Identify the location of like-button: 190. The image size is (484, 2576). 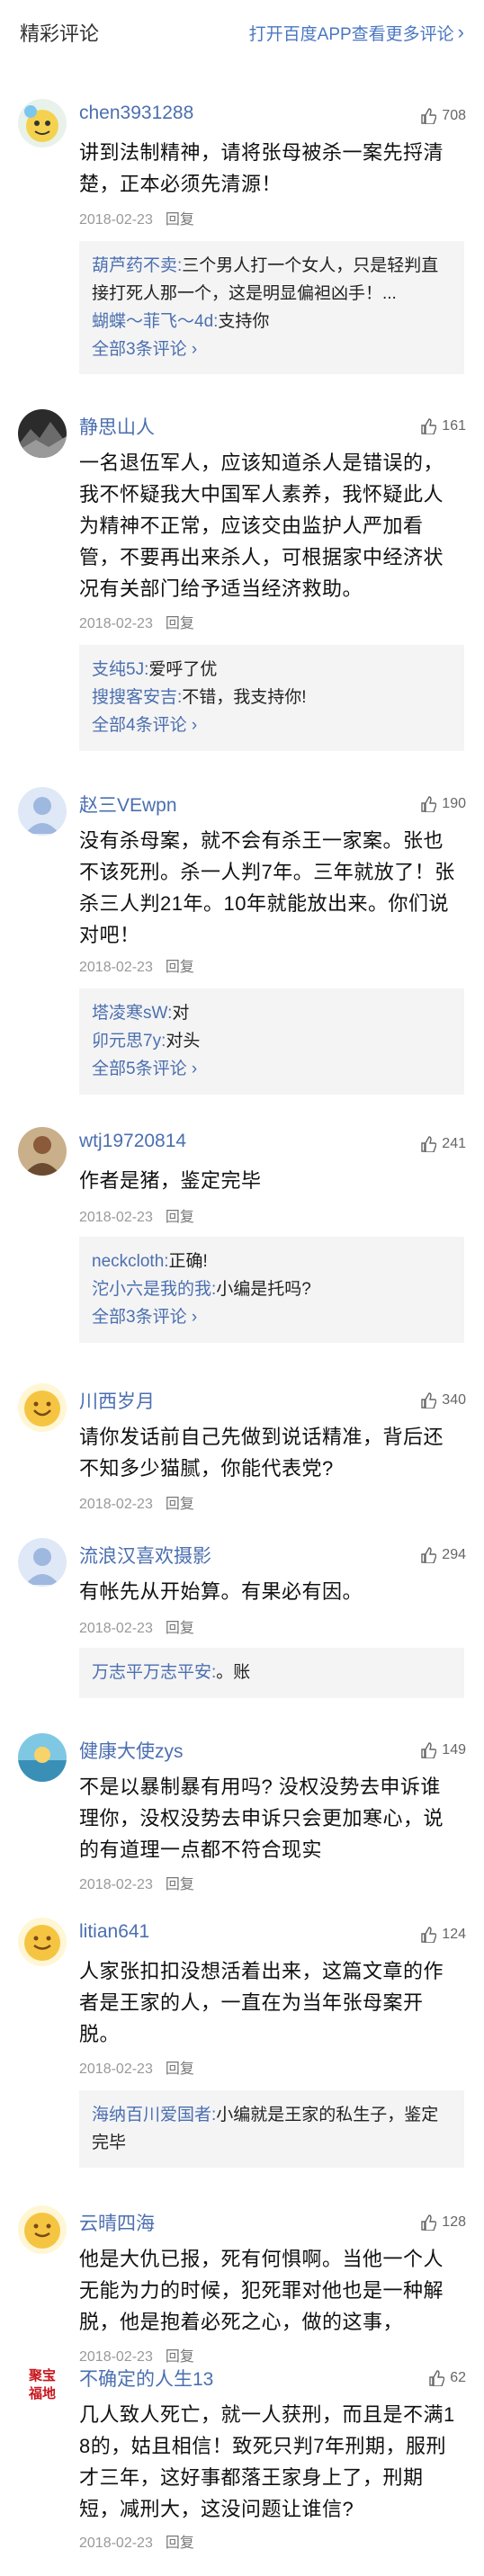
(443, 804).